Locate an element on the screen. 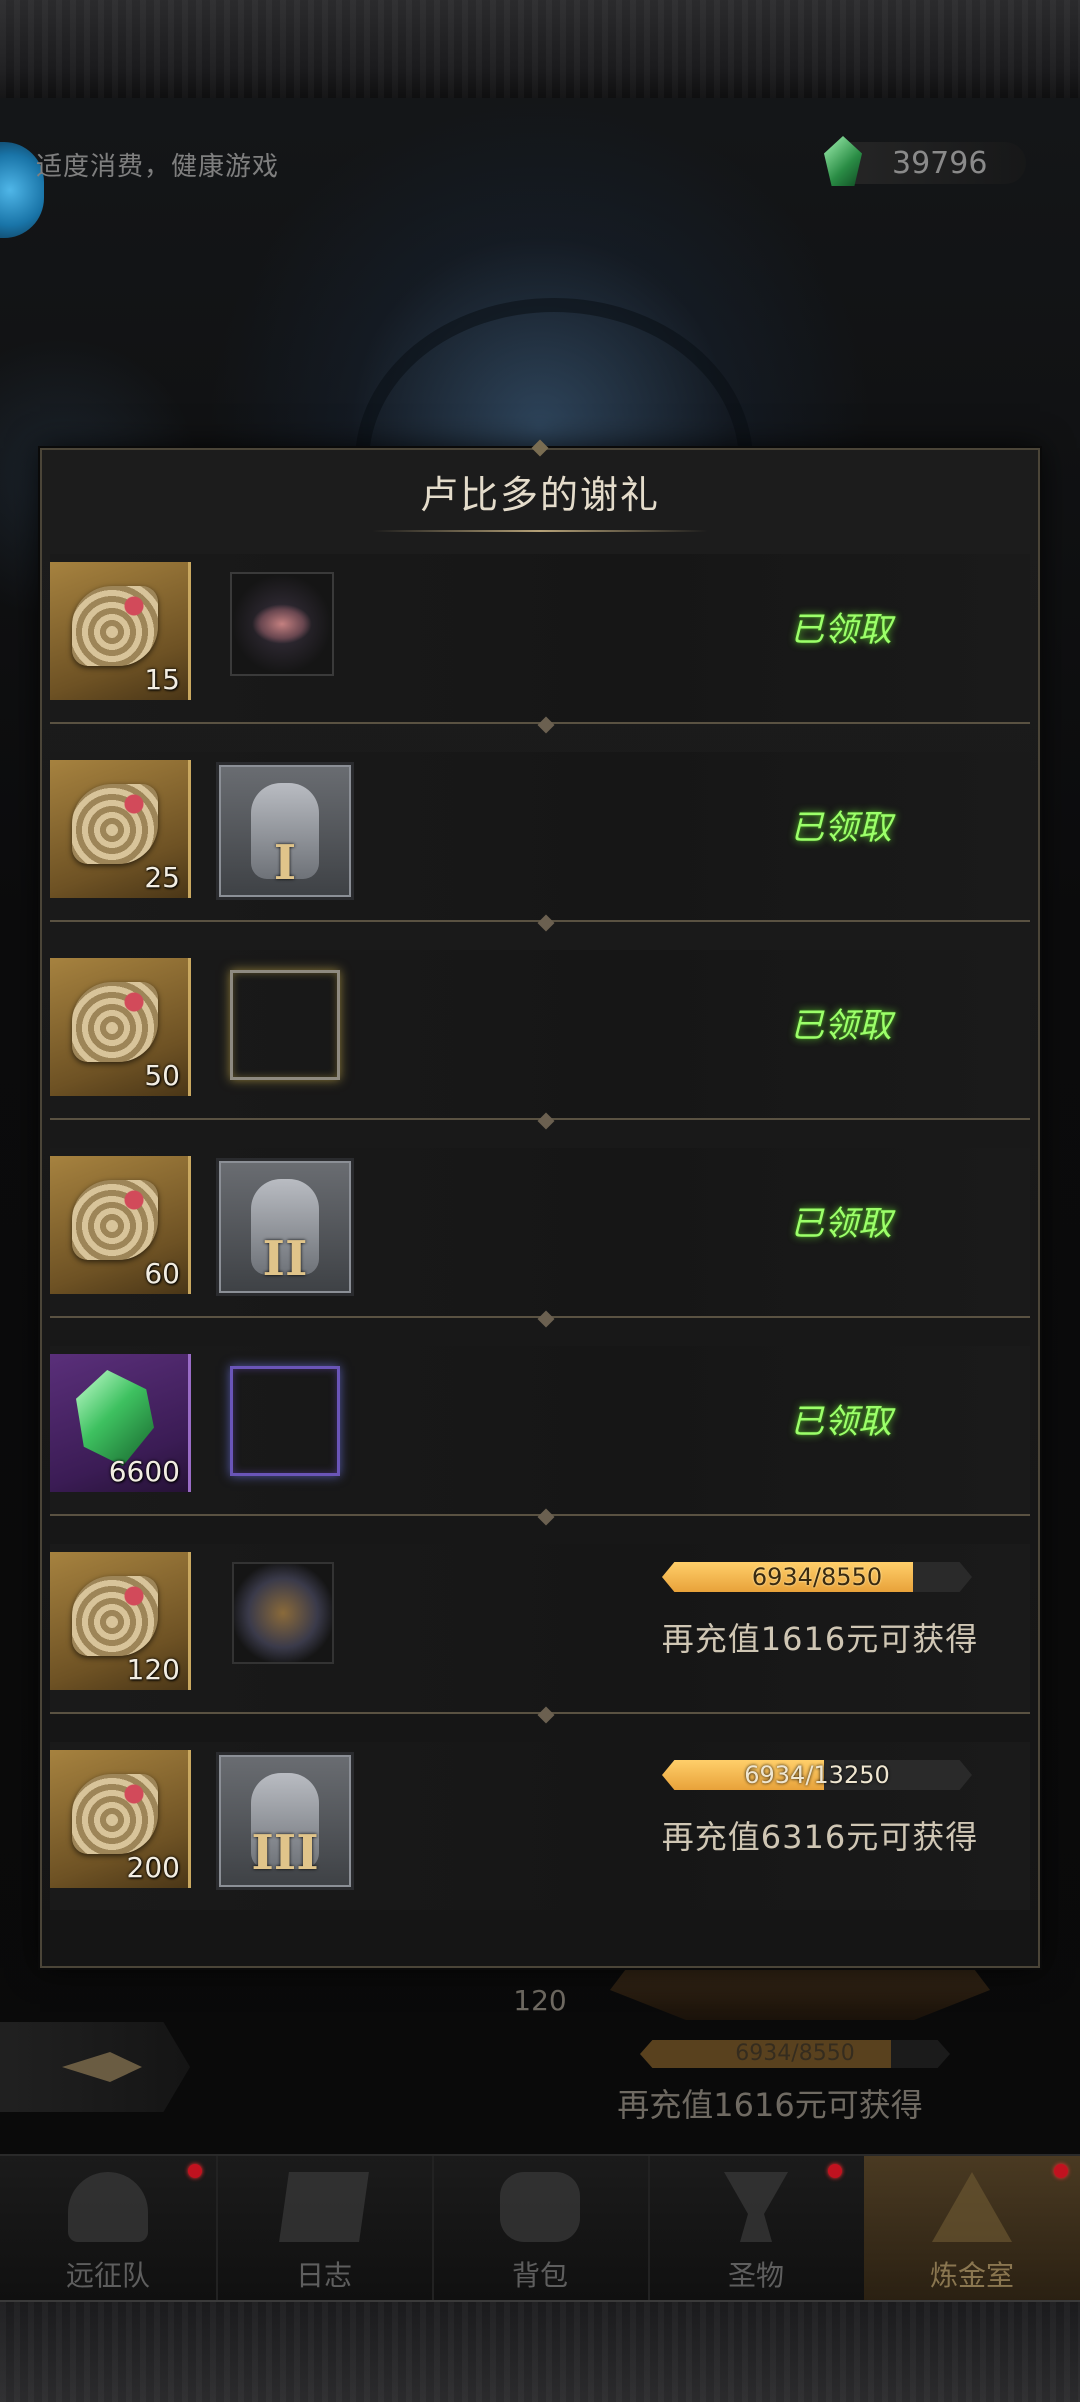 The image size is (1080, 2402). nav-label: 日志 is located at coordinates (323, 2275).